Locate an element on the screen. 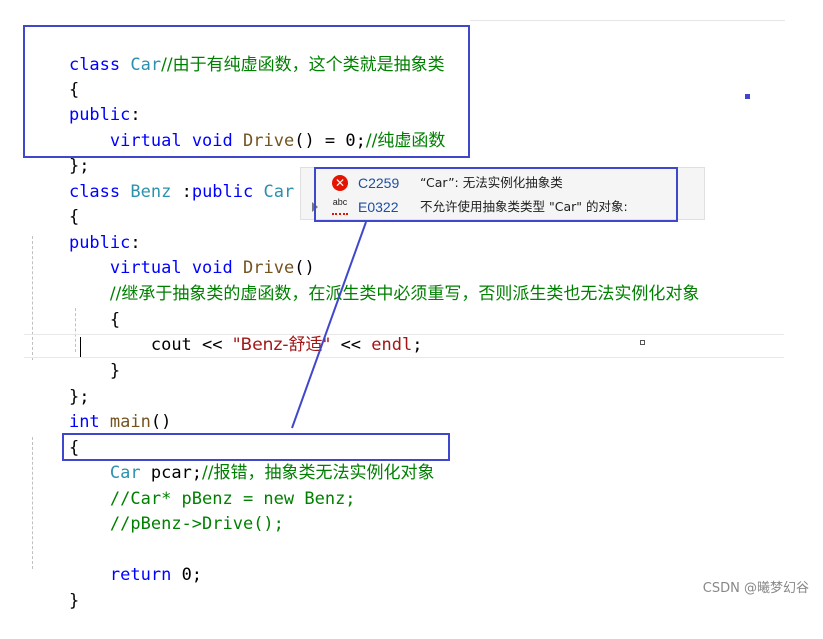 Image resolution: width=823 pixels, height=639 pixels. annotation-box-abstract-class is located at coordinates (246, 91).